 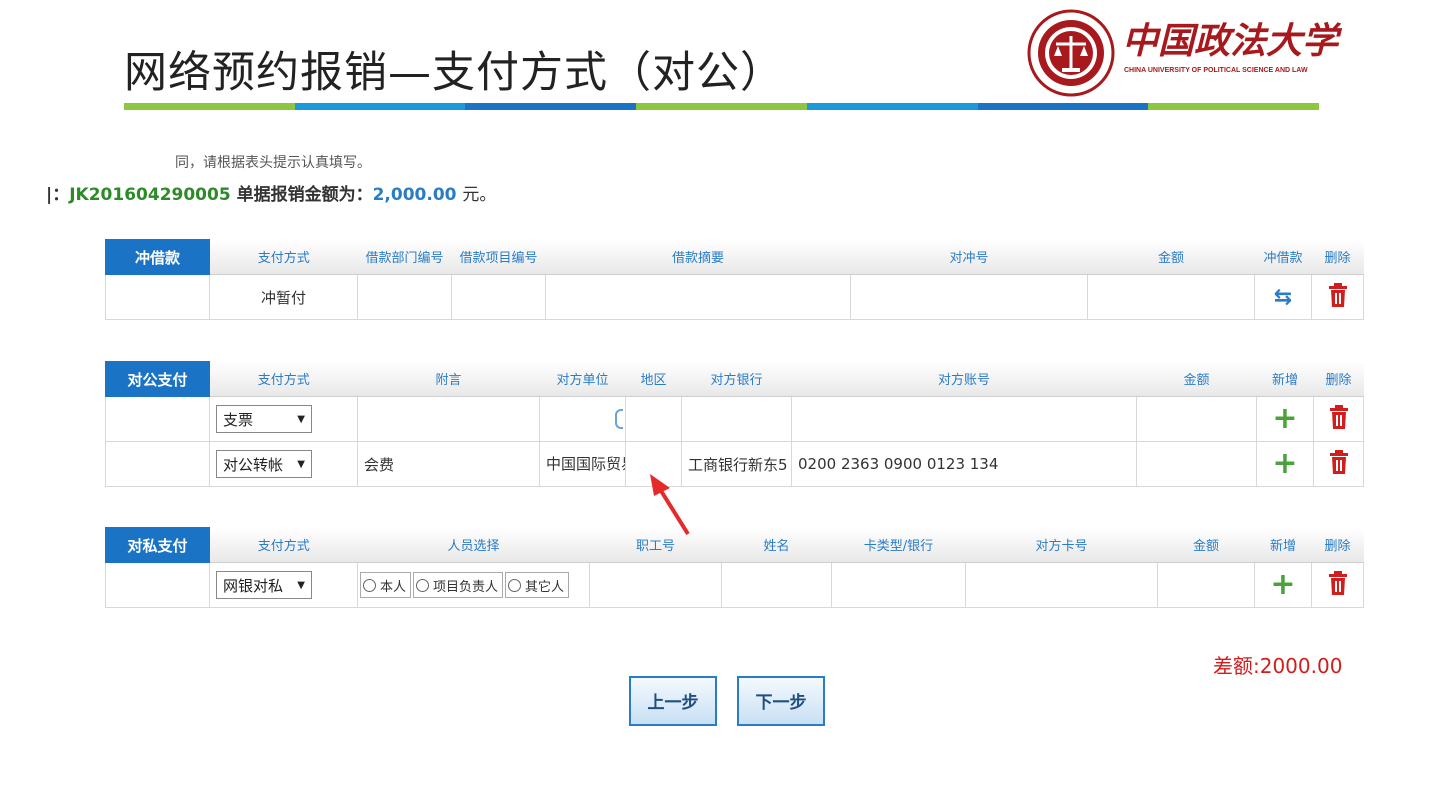 What do you see at coordinates (479, 195) in the screenshot?
I see `amount-unit: 元。` at bounding box center [479, 195].